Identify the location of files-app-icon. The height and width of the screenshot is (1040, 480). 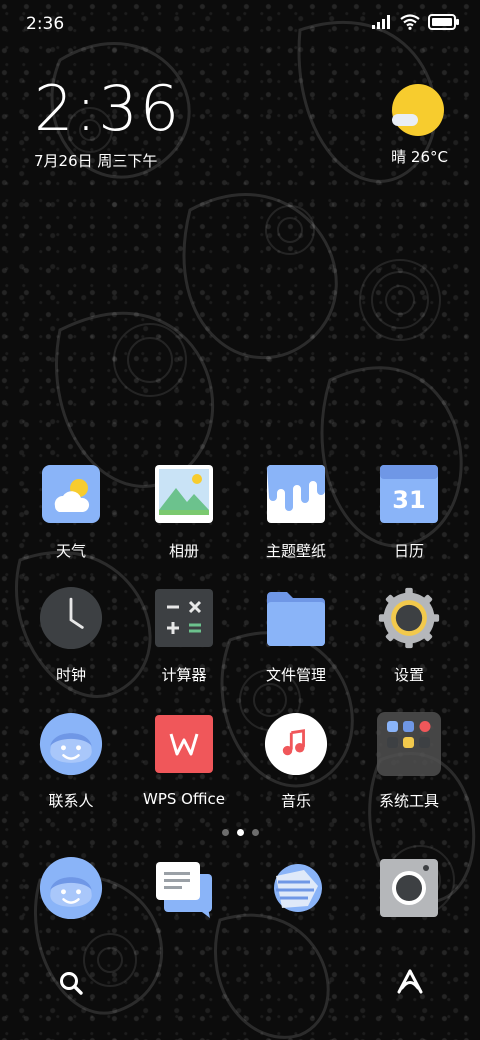
(296, 618).